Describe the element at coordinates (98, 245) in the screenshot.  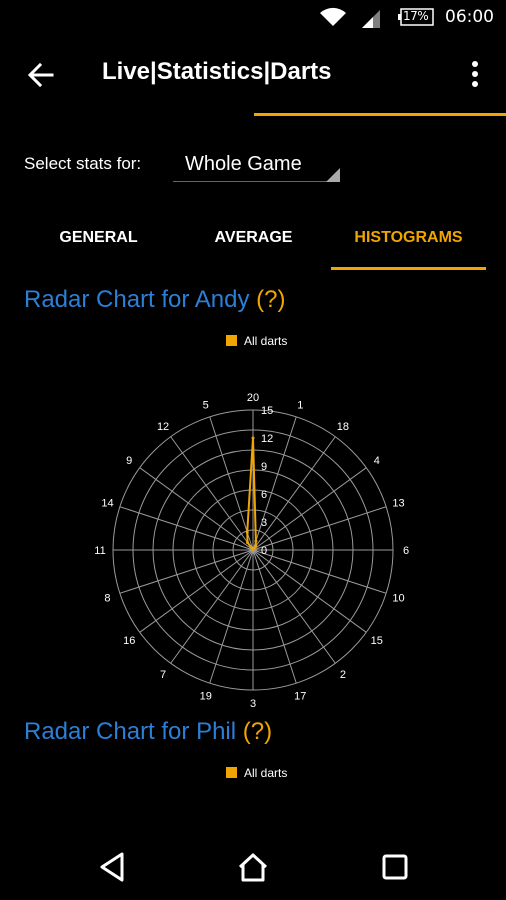
I see `tab-general: GENERAL` at that location.